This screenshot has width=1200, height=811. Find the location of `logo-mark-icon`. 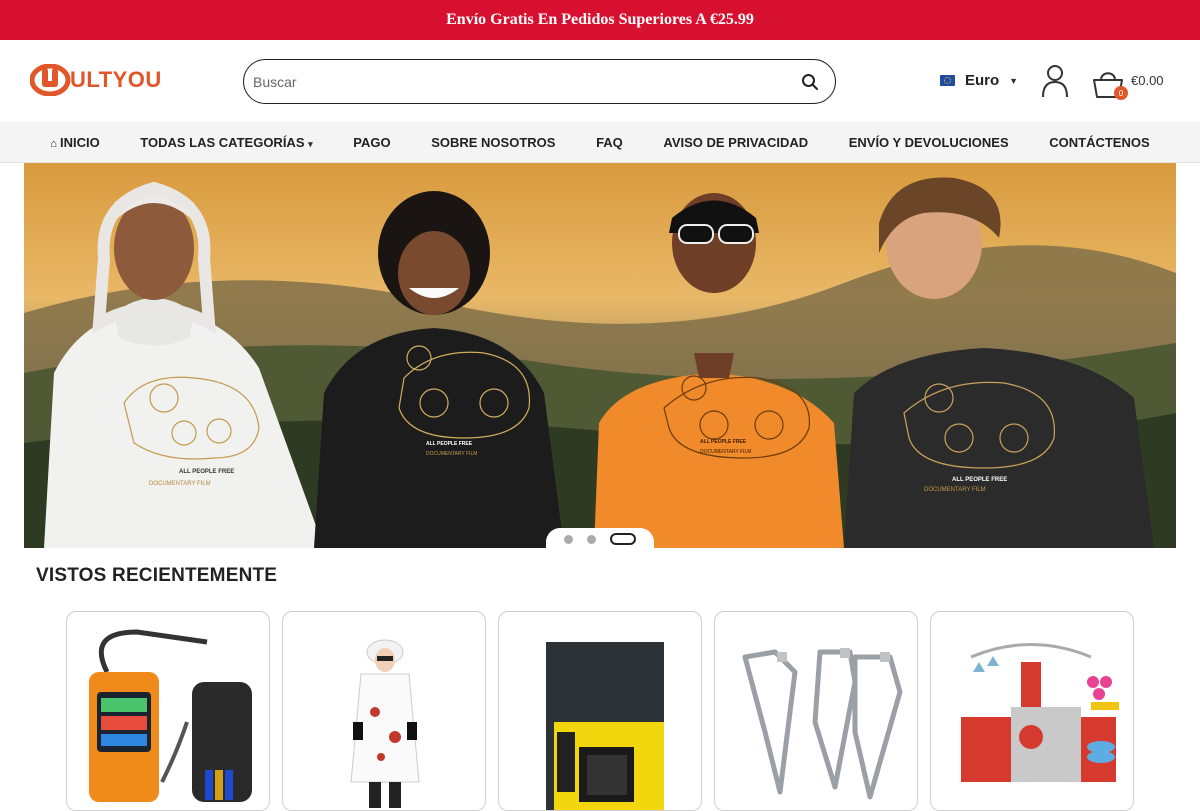

logo-mark-icon is located at coordinates (50, 80).